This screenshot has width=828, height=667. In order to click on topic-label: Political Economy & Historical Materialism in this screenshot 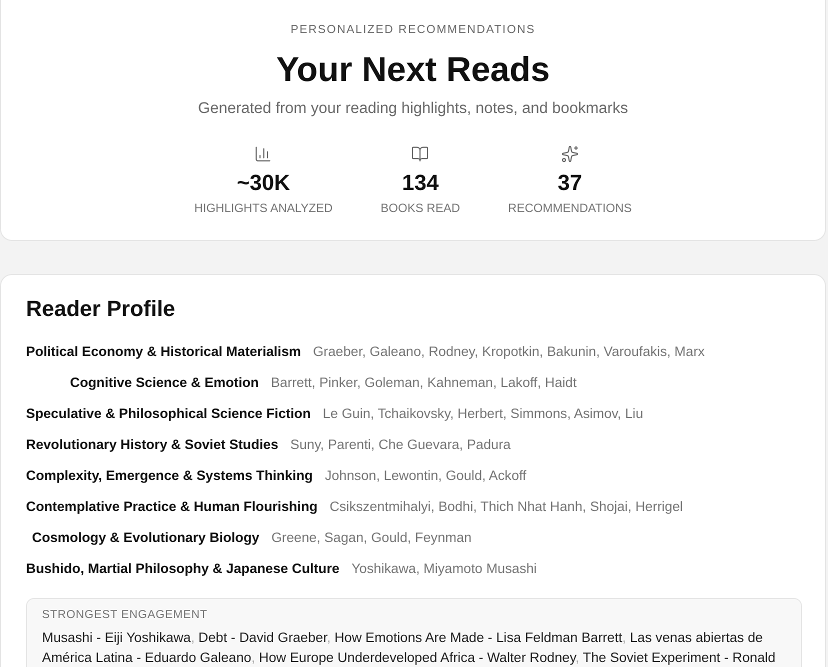, I will do `click(163, 352)`.